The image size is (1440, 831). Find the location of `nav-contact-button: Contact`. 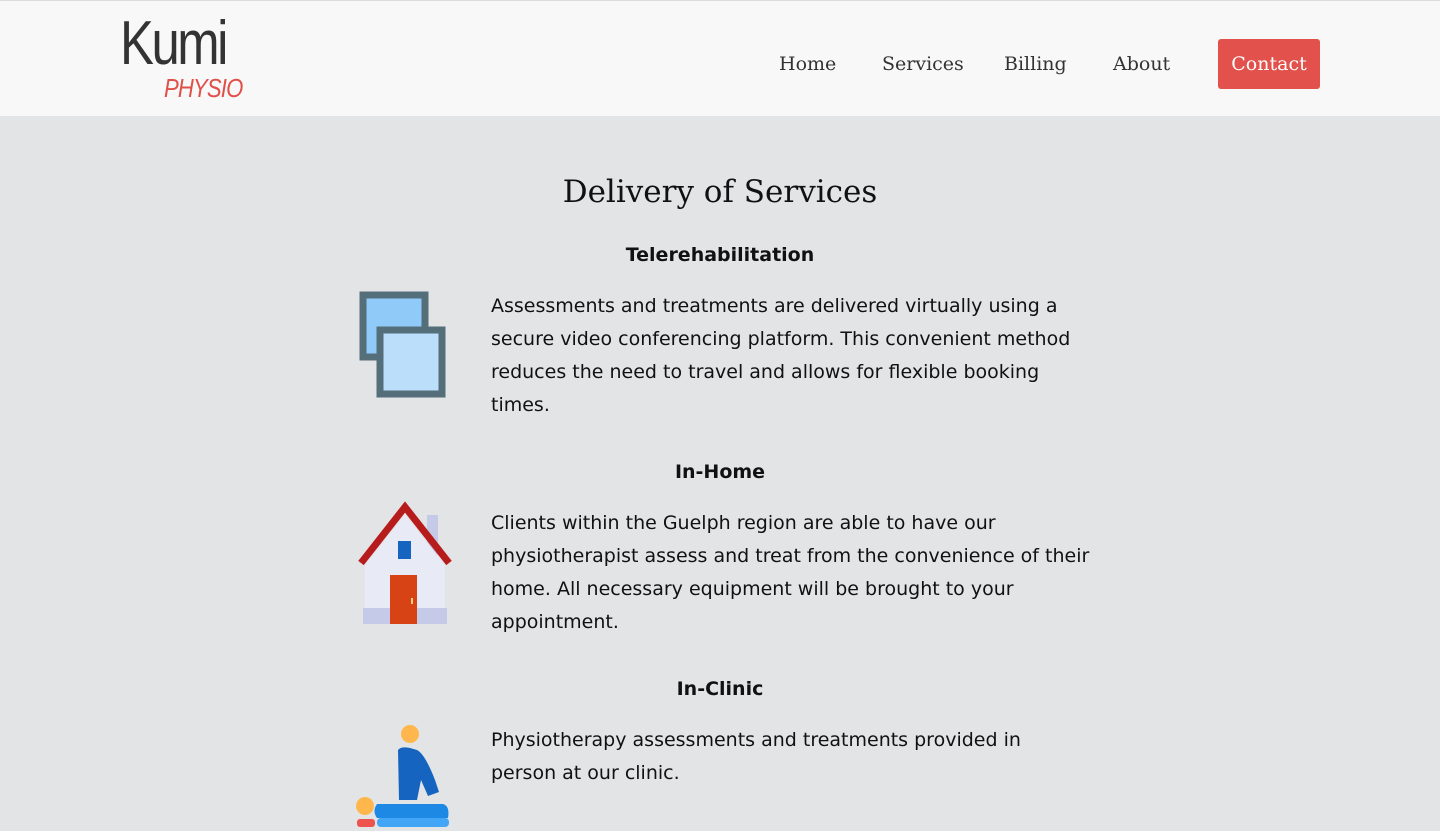

nav-contact-button: Contact is located at coordinates (1269, 64).